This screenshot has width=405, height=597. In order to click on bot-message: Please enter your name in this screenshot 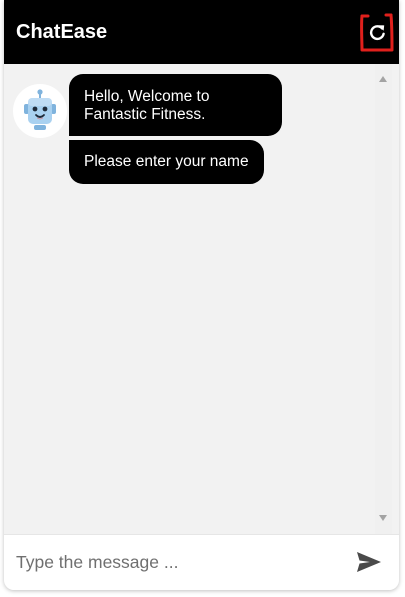, I will do `click(166, 162)`.